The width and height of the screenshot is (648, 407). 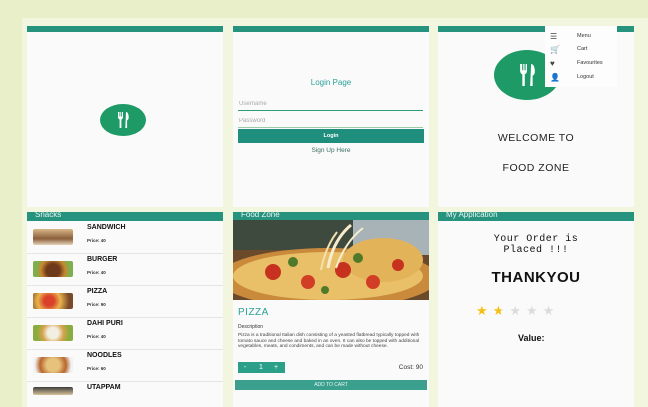 I want to click on username-field, so click(x=330, y=104).